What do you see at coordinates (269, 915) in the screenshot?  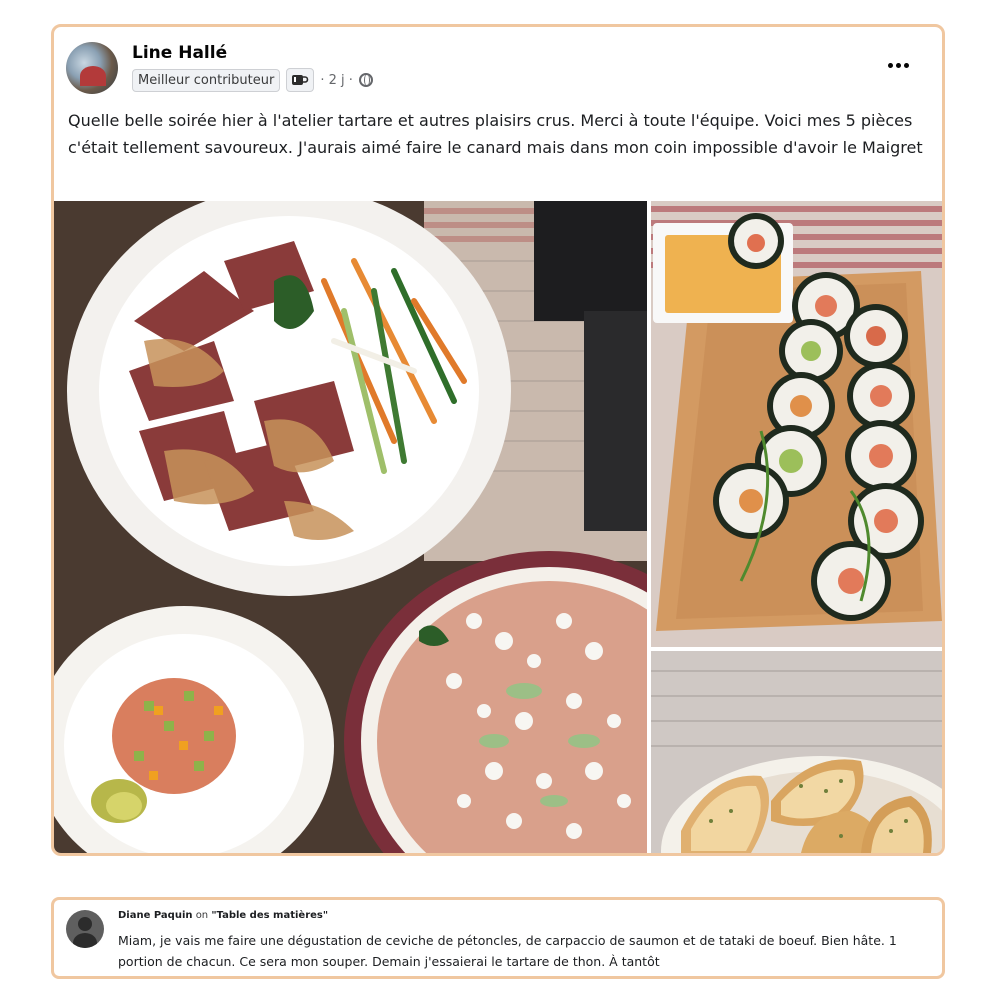 I see `comment-topic: "Table des matières"` at bounding box center [269, 915].